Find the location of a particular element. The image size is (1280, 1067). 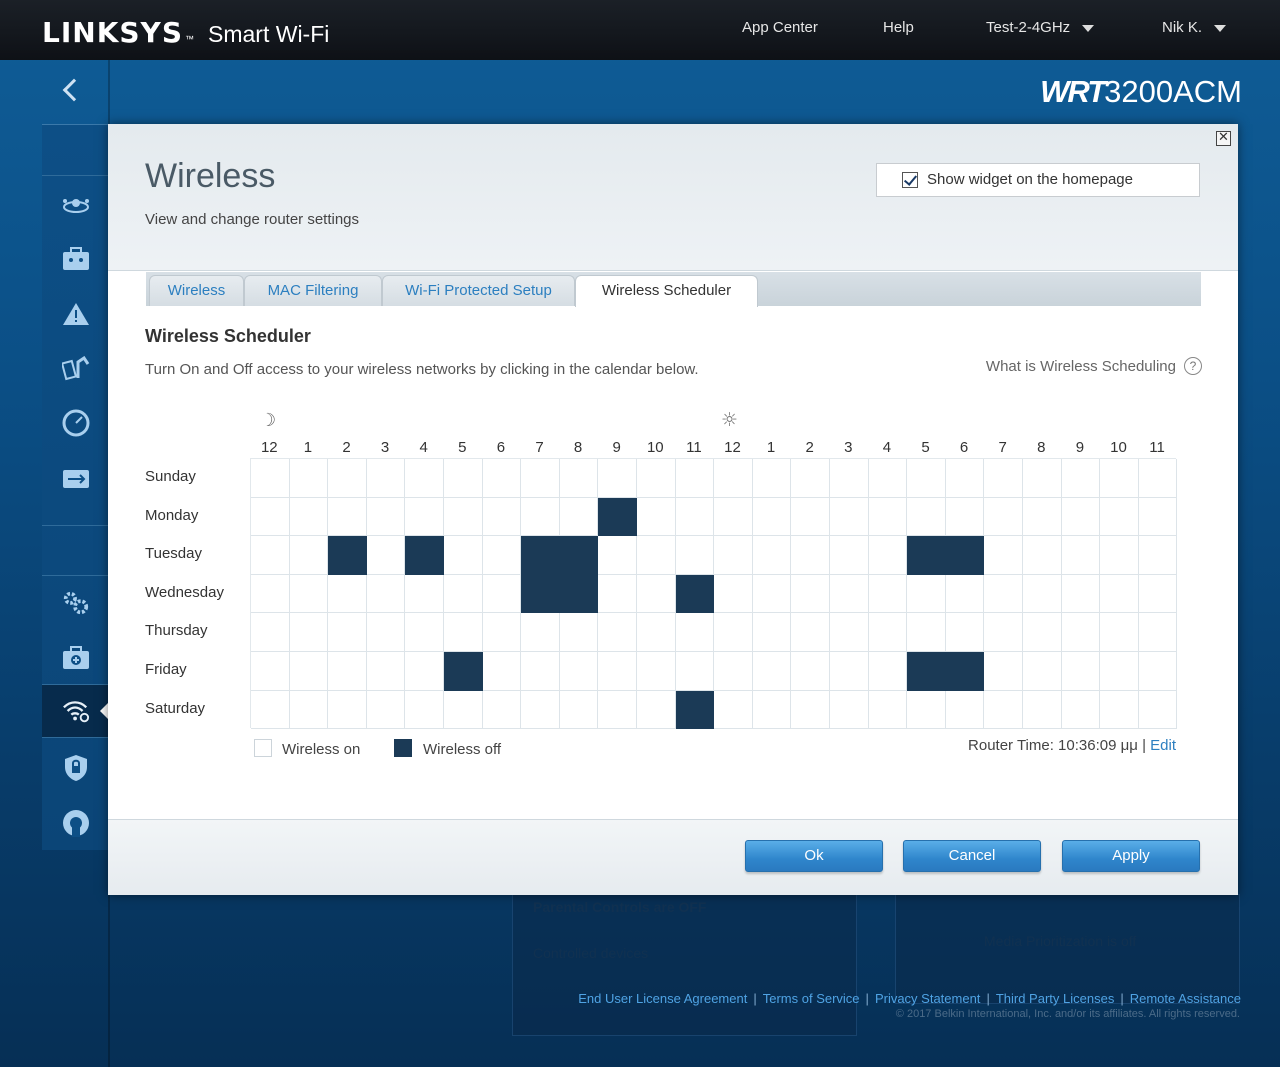

tab-wireless-scheduler: Wireless Scheduler is located at coordinates (666, 291).